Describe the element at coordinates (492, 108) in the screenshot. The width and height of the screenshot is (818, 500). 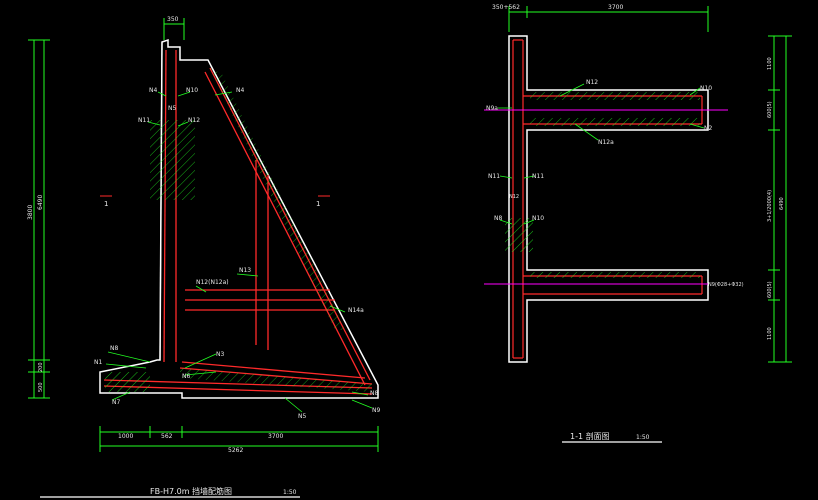
I see `r-label-N9a: N9a` at that location.